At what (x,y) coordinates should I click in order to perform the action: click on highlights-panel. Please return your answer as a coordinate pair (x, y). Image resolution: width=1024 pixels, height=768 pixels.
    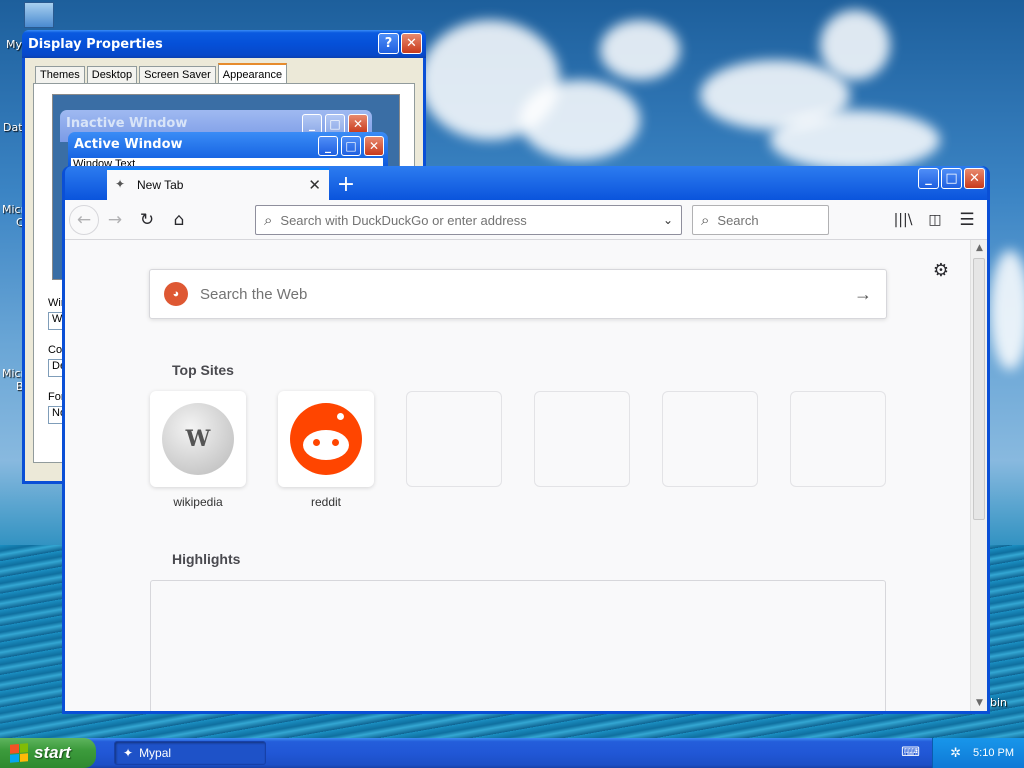
    Looking at the image, I should click on (518, 645).